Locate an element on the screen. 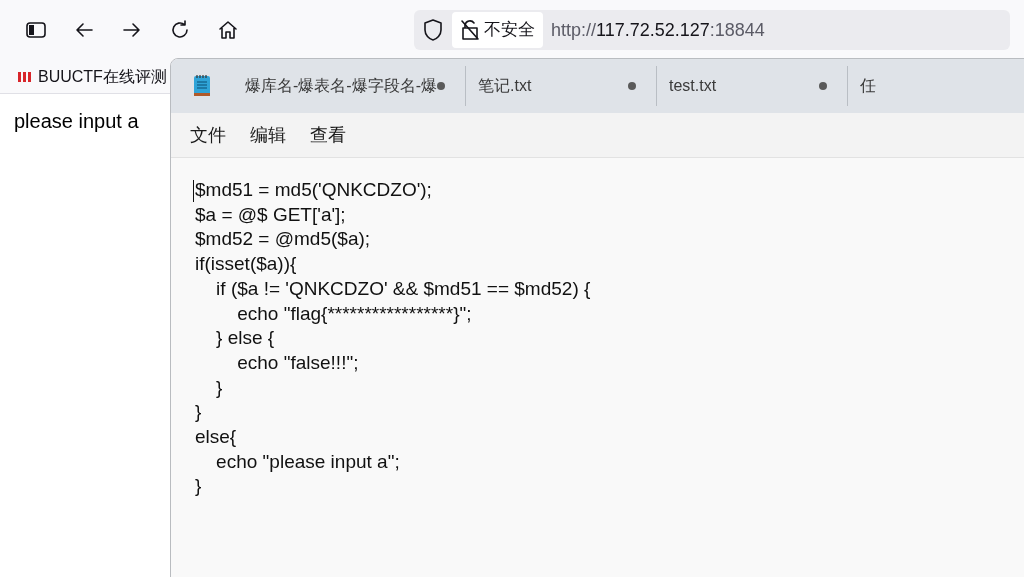  file-tab: 任 is located at coordinates (936, 86).